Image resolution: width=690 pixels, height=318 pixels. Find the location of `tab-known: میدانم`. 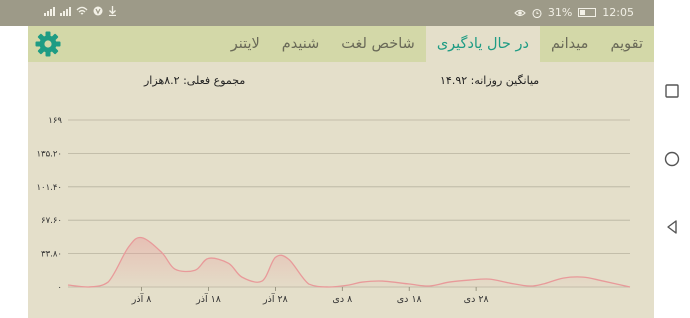

tab-known: میدانم is located at coordinates (569, 44).